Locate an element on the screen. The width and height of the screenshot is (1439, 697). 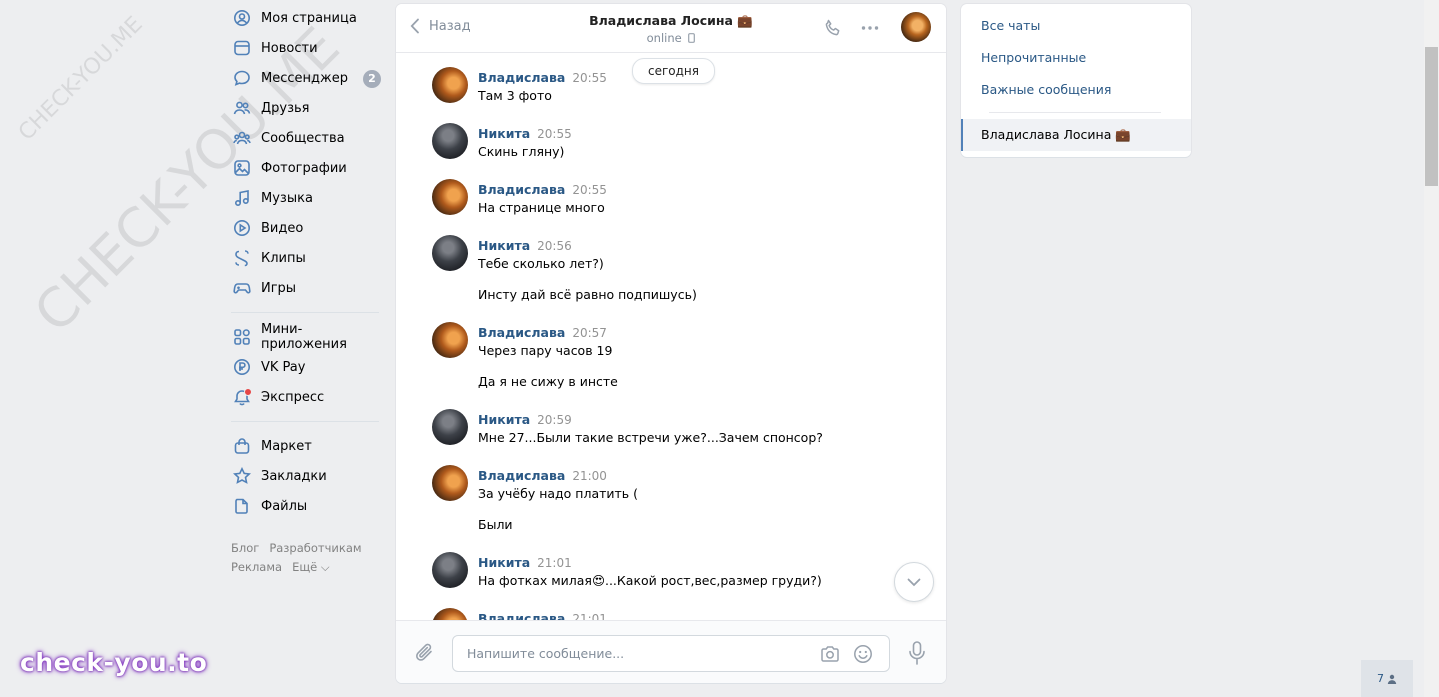
nav-label: Закладки is located at coordinates (294, 476).